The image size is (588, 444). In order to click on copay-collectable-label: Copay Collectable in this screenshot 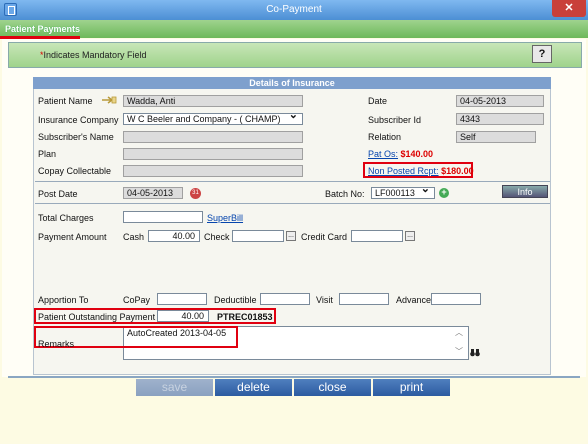, I will do `click(75, 171)`.